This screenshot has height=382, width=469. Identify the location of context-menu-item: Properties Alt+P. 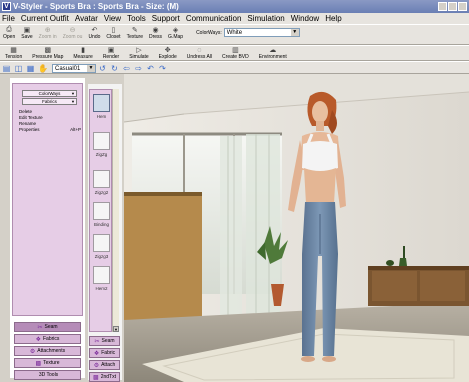
(50, 130).